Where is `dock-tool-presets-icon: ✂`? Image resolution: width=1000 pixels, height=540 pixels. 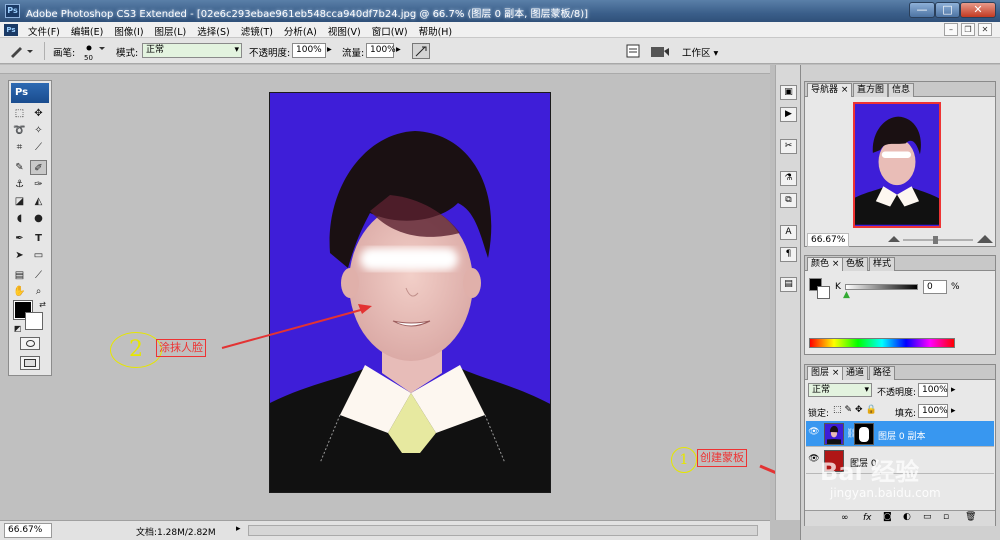
dock-tool-presets-icon: ✂ is located at coordinates (788, 146).